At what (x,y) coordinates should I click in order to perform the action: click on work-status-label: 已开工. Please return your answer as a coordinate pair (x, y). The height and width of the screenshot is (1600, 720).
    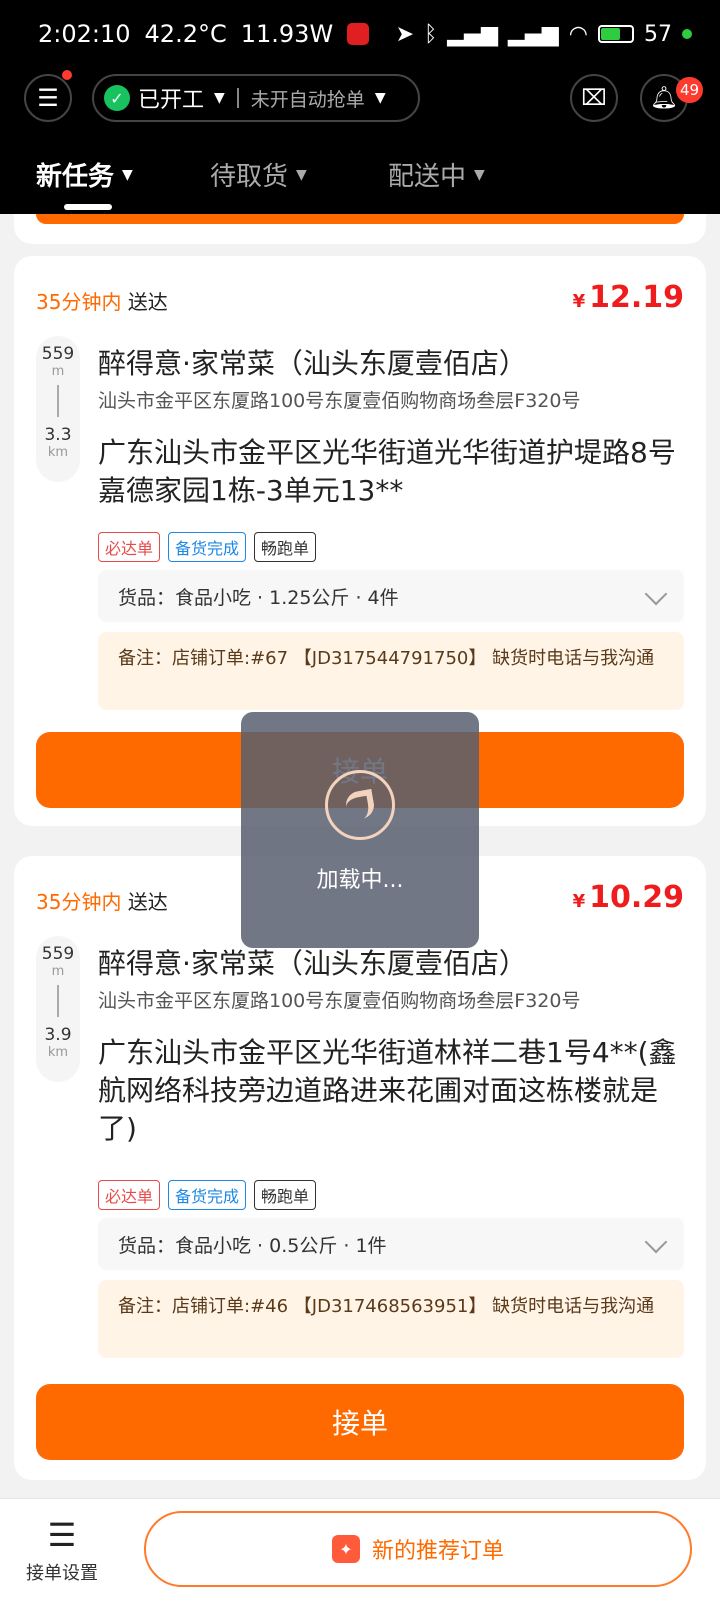
    Looking at the image, I should click on (171, 100).